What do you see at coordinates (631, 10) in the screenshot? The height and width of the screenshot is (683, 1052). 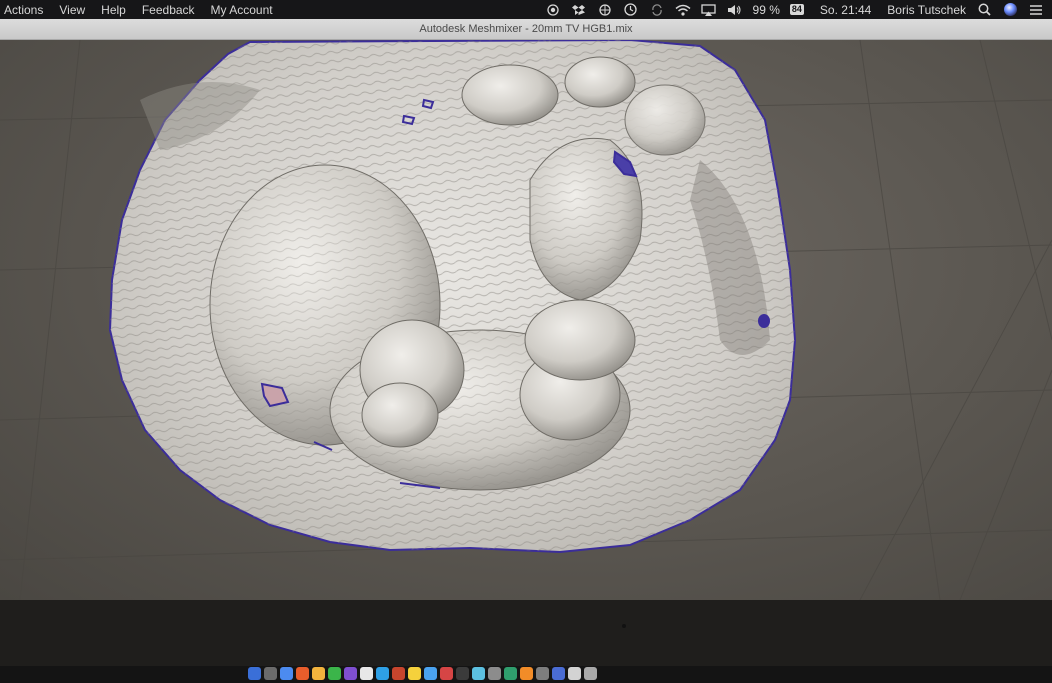 I see `clock-icon` at bounding box center [631, 10].